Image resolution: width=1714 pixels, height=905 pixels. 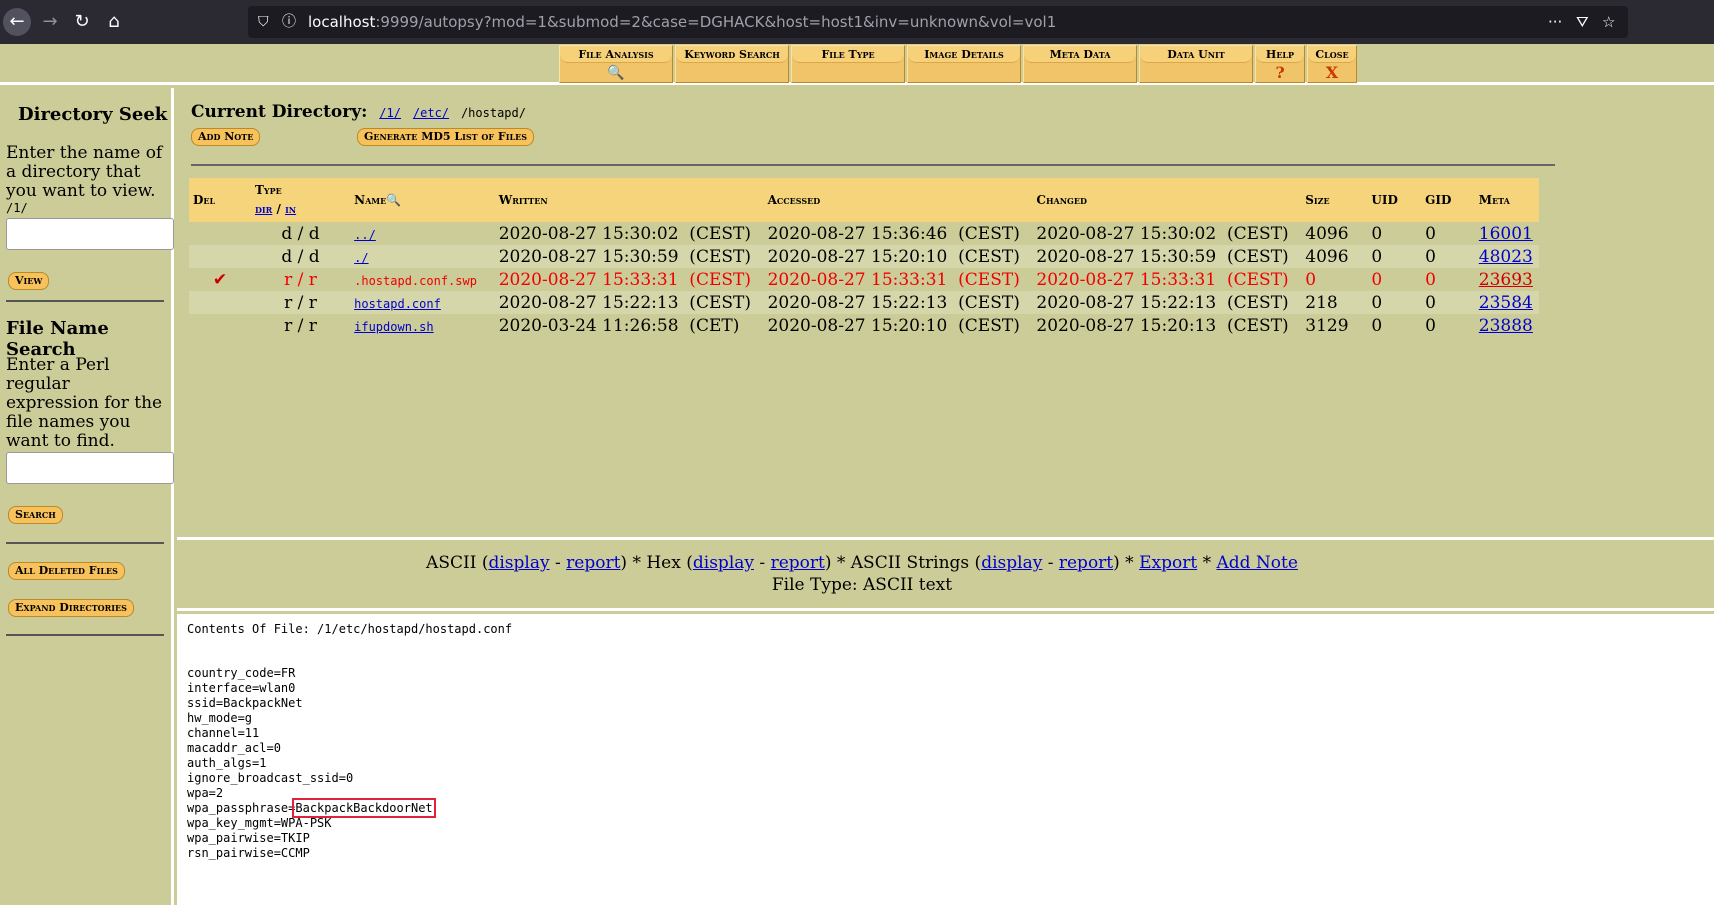 I want to click on export-link: Export, so click(x=1168, y=563).